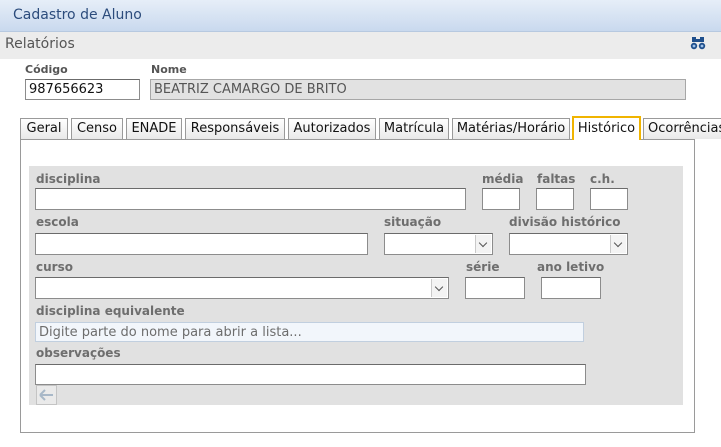 The width and height of the screenshot is (721, 447). I want to click on situacao-label: situação, so click(413, 222).